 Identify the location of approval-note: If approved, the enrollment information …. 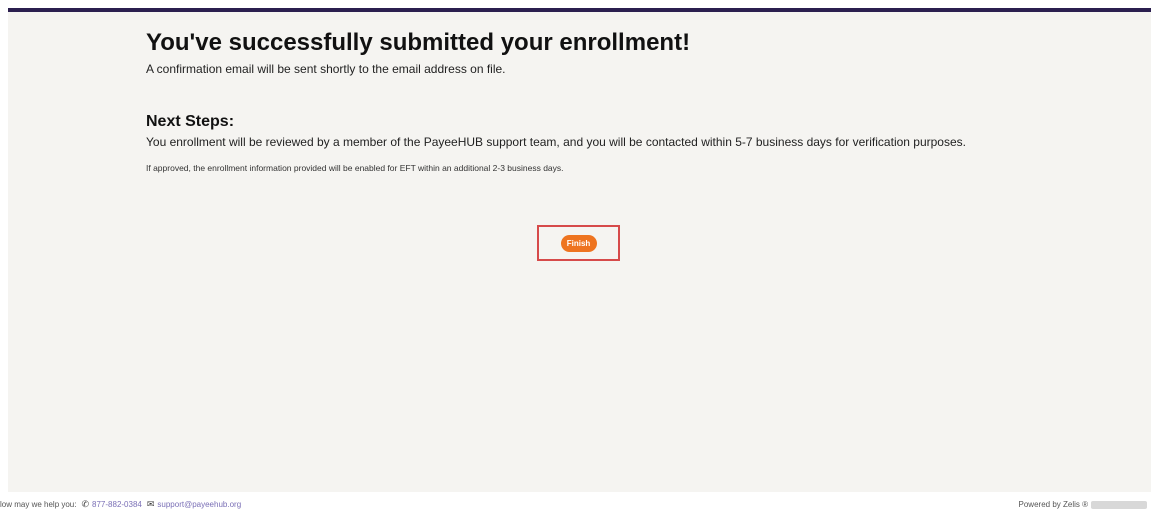
(355, 168).